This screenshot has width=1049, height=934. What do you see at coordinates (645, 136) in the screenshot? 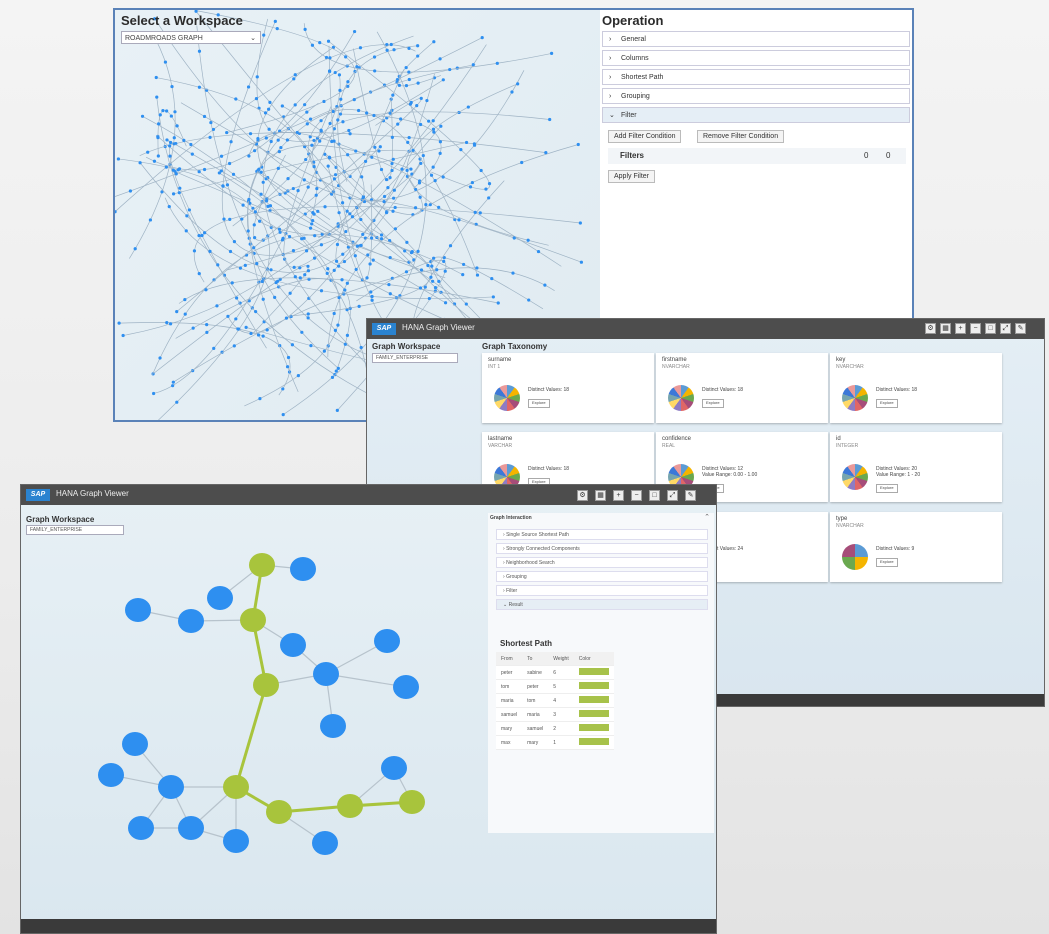
I see `add-filter-button: Add Filter Condition` at bounding box center [645, 136].